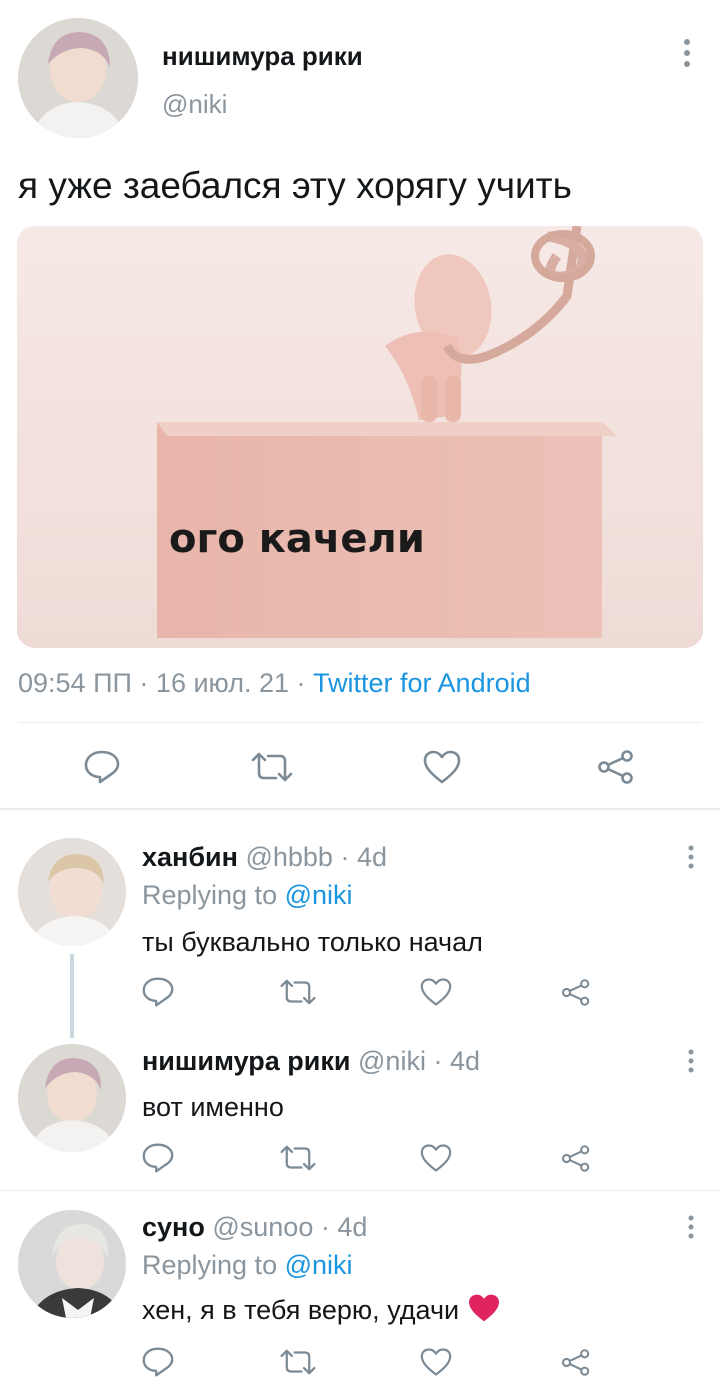 This screenshot has width=720, height=1396. Describe the element at coordinates (295, 185) in the screenshot. I see `tweet-text: я уже заебался эту хорягу учить` at that location.